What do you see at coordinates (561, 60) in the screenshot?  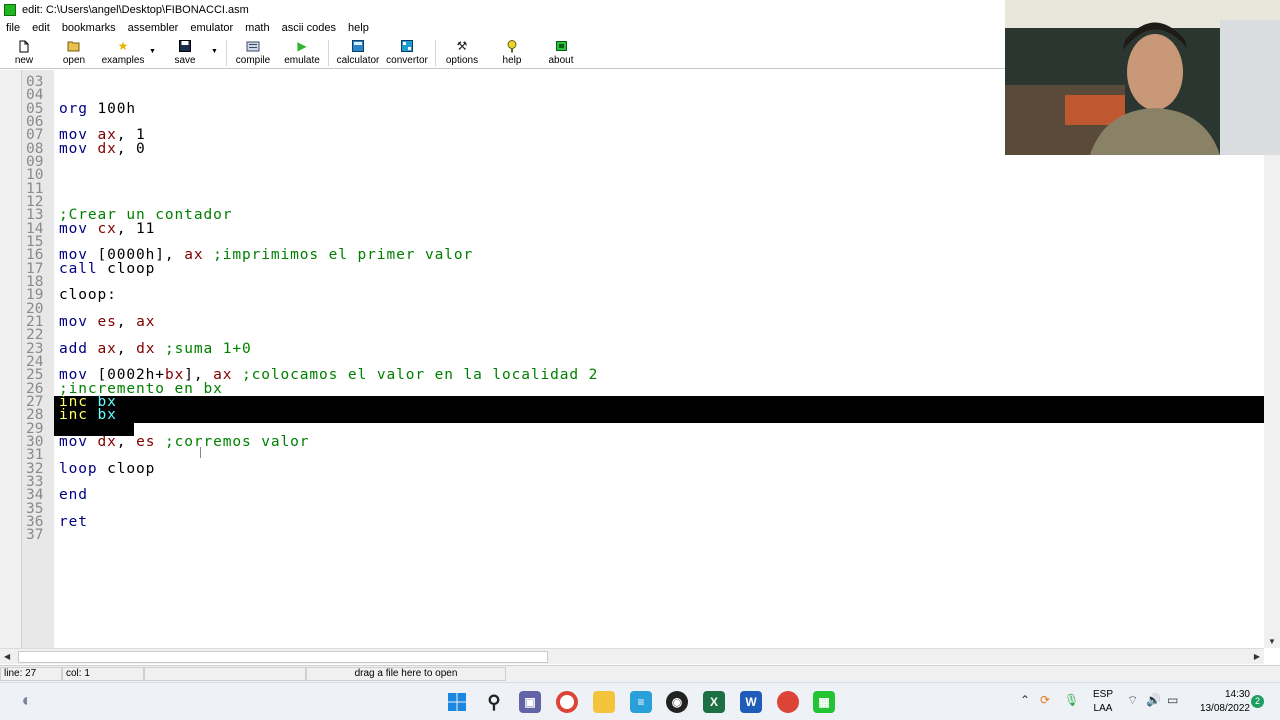 I see `about-label: about` at bounding box center [561, 60].